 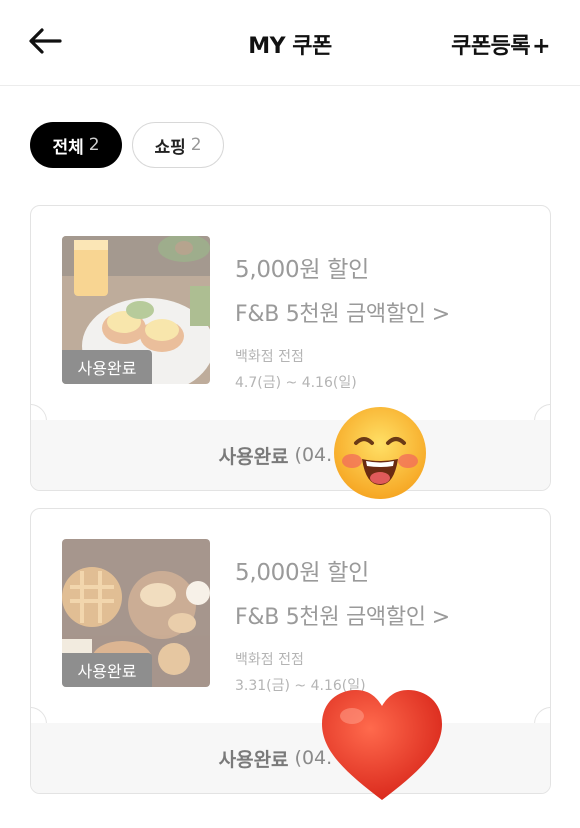 I want to click on top-bar: MY 쿠폰 쿠폰등록+, so click(x=290, y=43).